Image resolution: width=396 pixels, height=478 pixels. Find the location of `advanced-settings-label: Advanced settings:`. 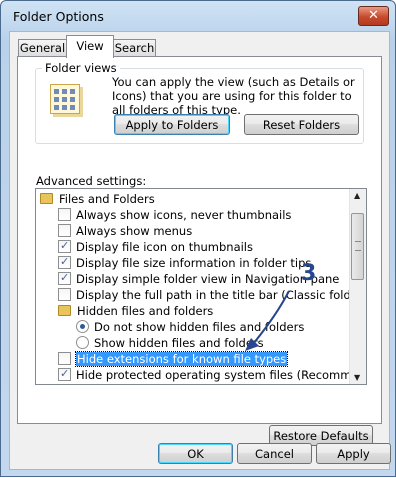

advanced-settings-label: Advanced settings: is located at coordinates (91, 181).